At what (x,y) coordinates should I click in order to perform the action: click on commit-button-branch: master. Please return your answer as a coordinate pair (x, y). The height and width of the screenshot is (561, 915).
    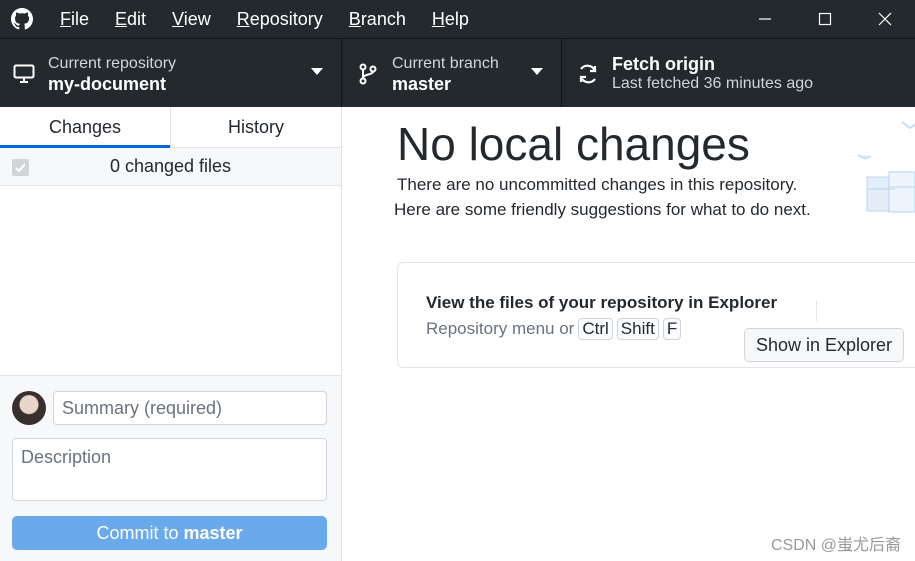
    Looking at the image, I should click on (213, 532).